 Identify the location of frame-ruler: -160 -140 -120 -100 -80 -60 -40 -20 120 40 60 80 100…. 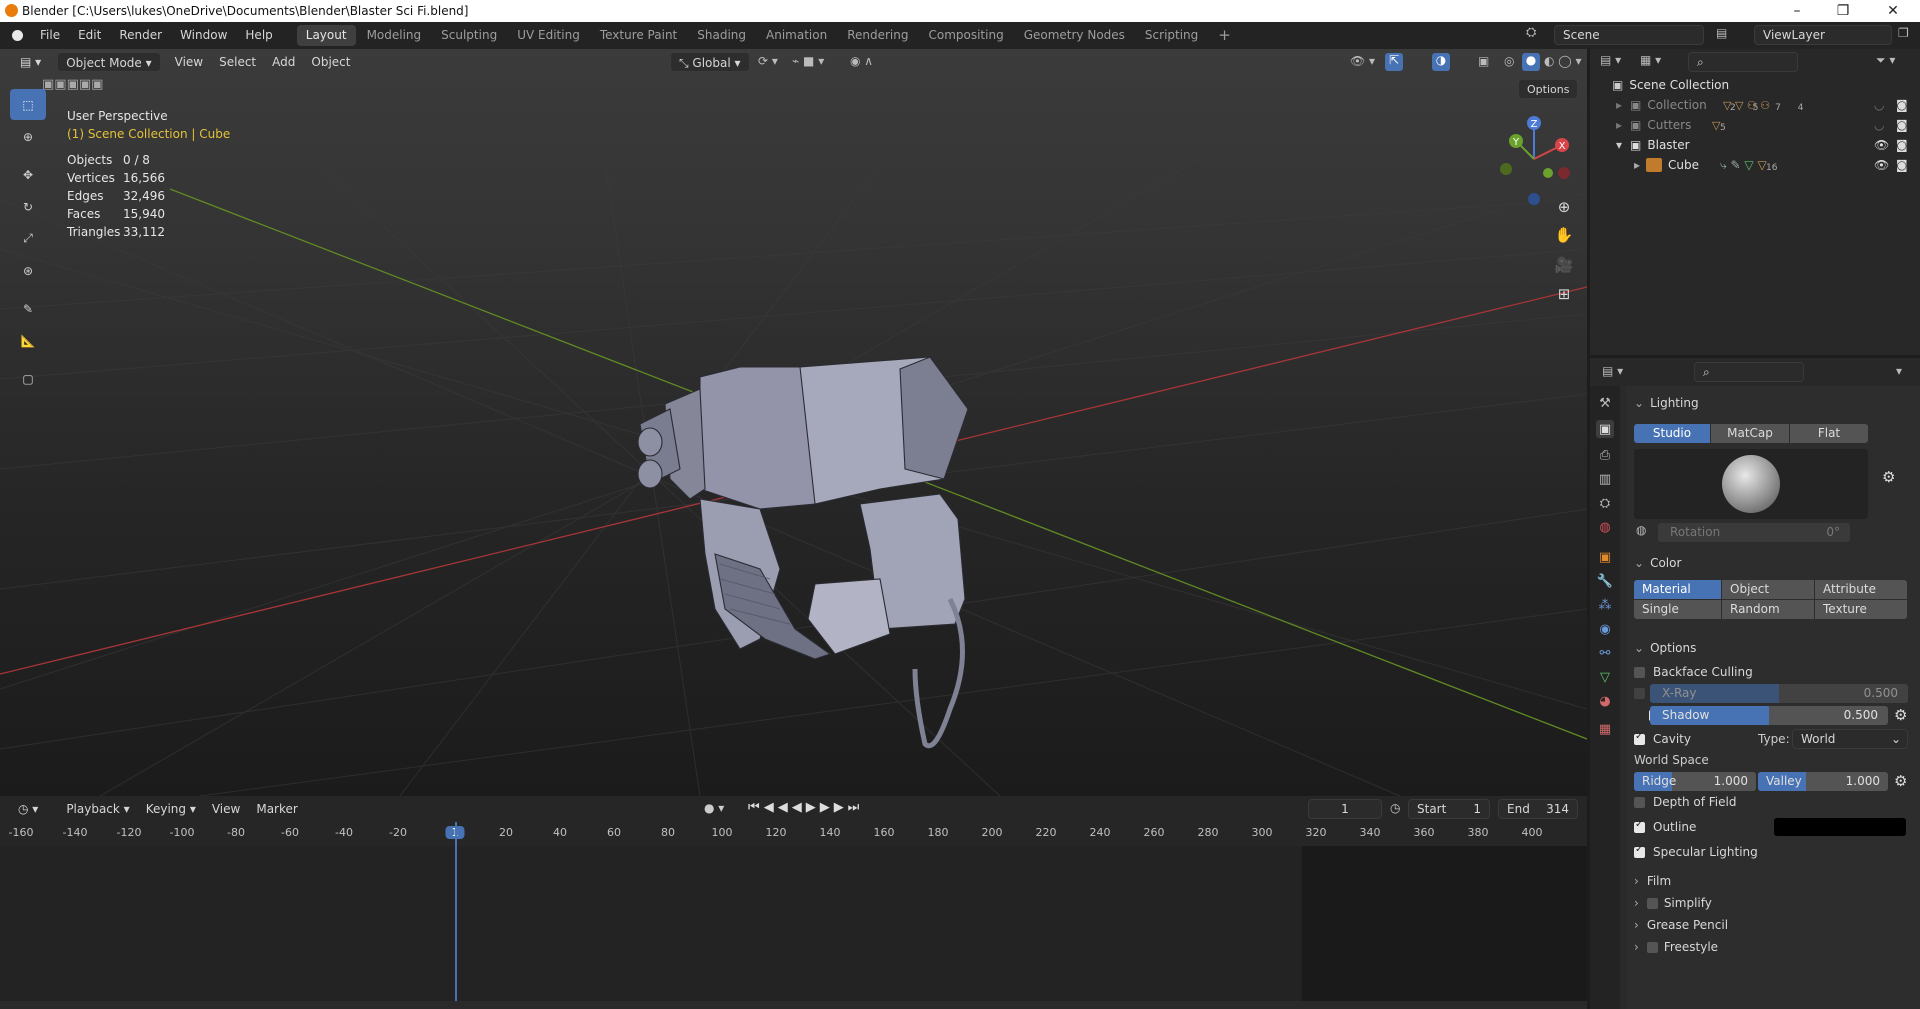
(793, 834).